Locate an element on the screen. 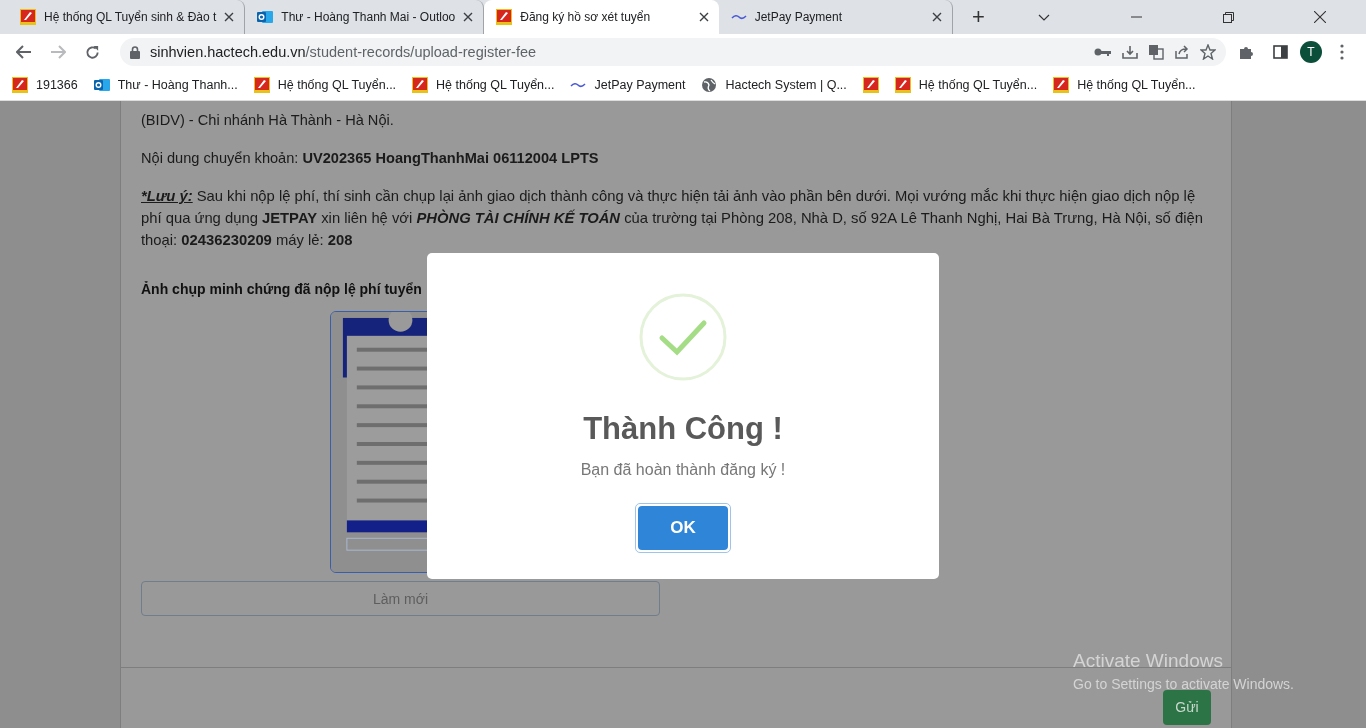  note-paragraph: *Lưu ý: Sau khi nộp lệ phí, thí sinh cần chụp lại ảnh giao dịch thành công và thực hiện tải ảnh vào phần bên dưới. Mọi vướng mắc khi thực hiện giao dịch nộp lệ phí qua ứng dụng JETPAY xin liên hệ với PHÒNG TÀI CHÍNH KẾ TOÁN của trường tại Phòng 208, Nhà D, số 92A Lê Thanh Nghị, Hai Bà Trưng, Hà Nội, số điện thoại: 02436230209 máy lẻ: 208 is located at coordinates (672, 218).